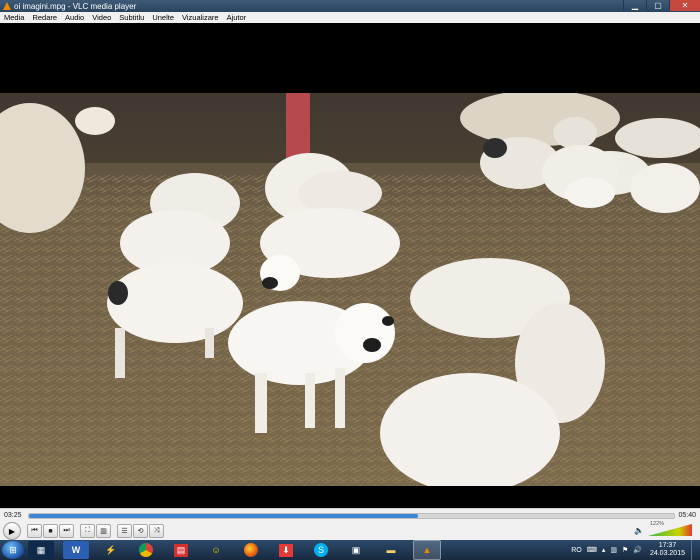 The image size is (700, 560). I want to click on shuffle-icon: ⤨, so click(156, 530).